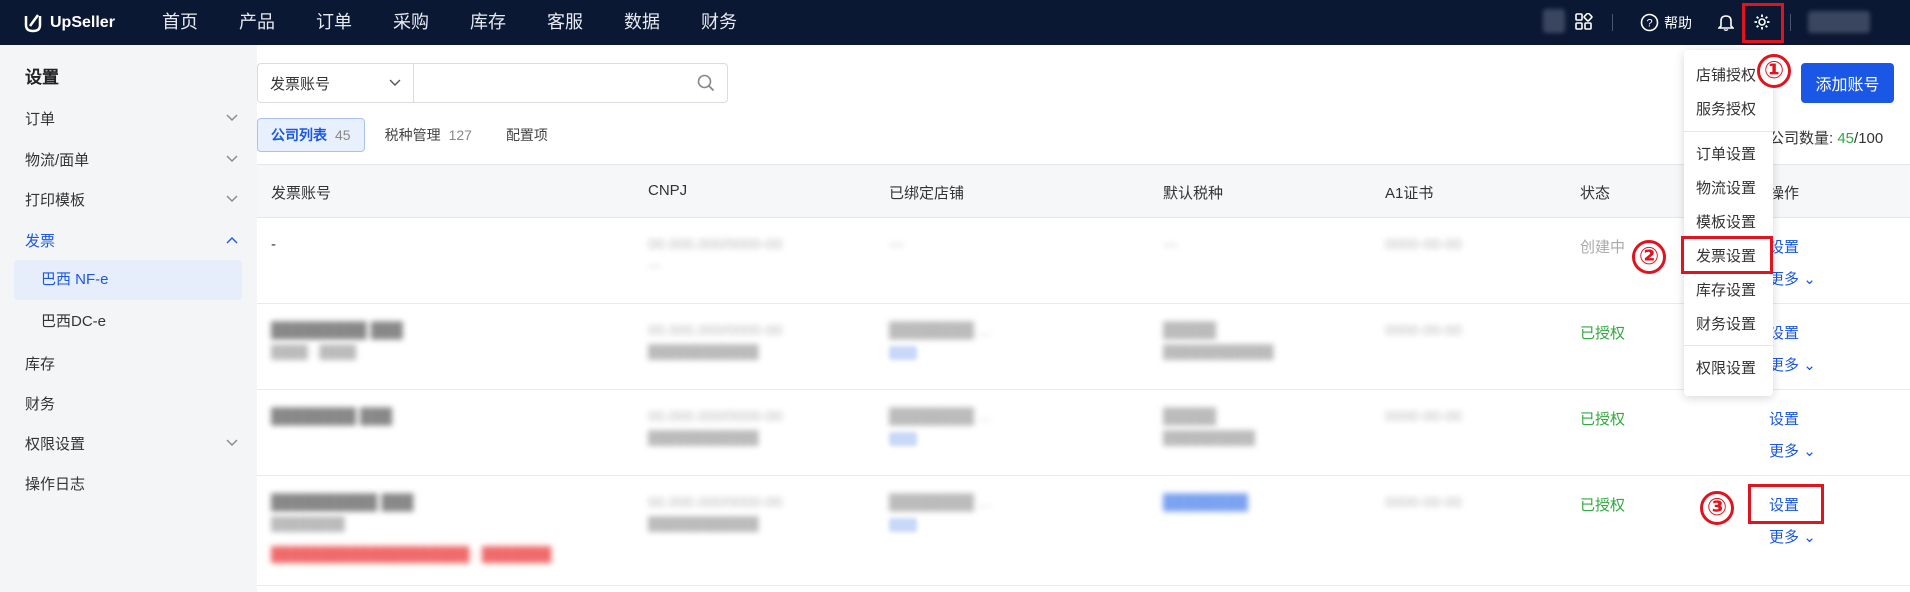  What do you see at coordinates (1774, 71) in the screenshot?
I see `annotation-step-1: ①` at bounding box center [1774, 71].